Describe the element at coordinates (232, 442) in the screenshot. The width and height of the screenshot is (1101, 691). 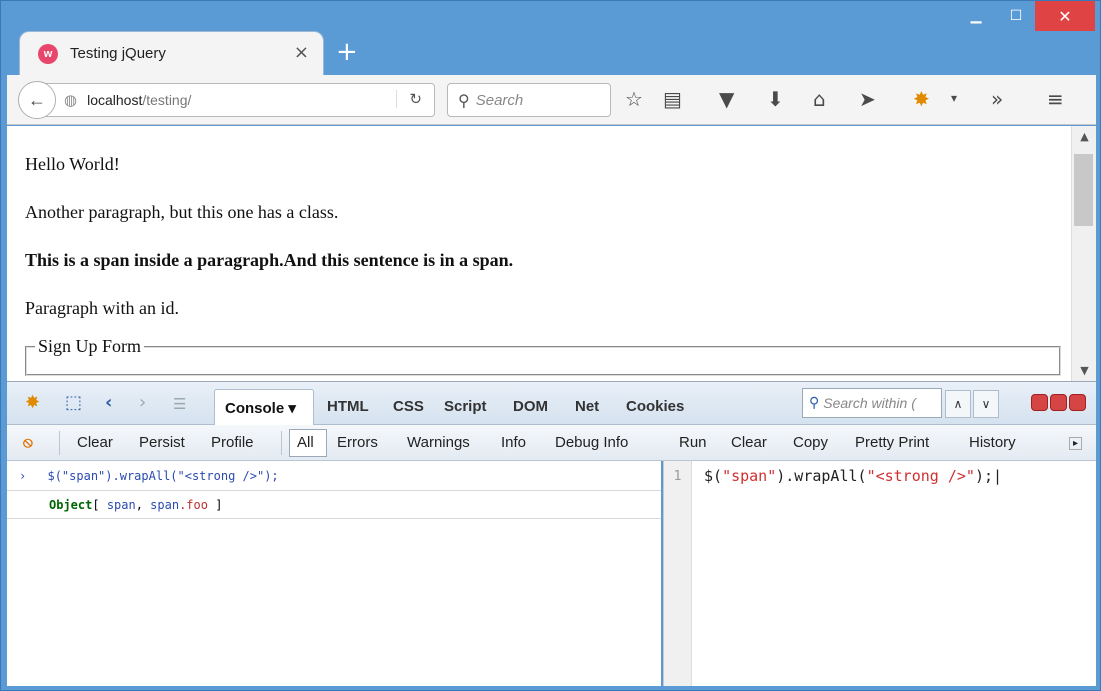
I see `profile-button: Profile` at that location.